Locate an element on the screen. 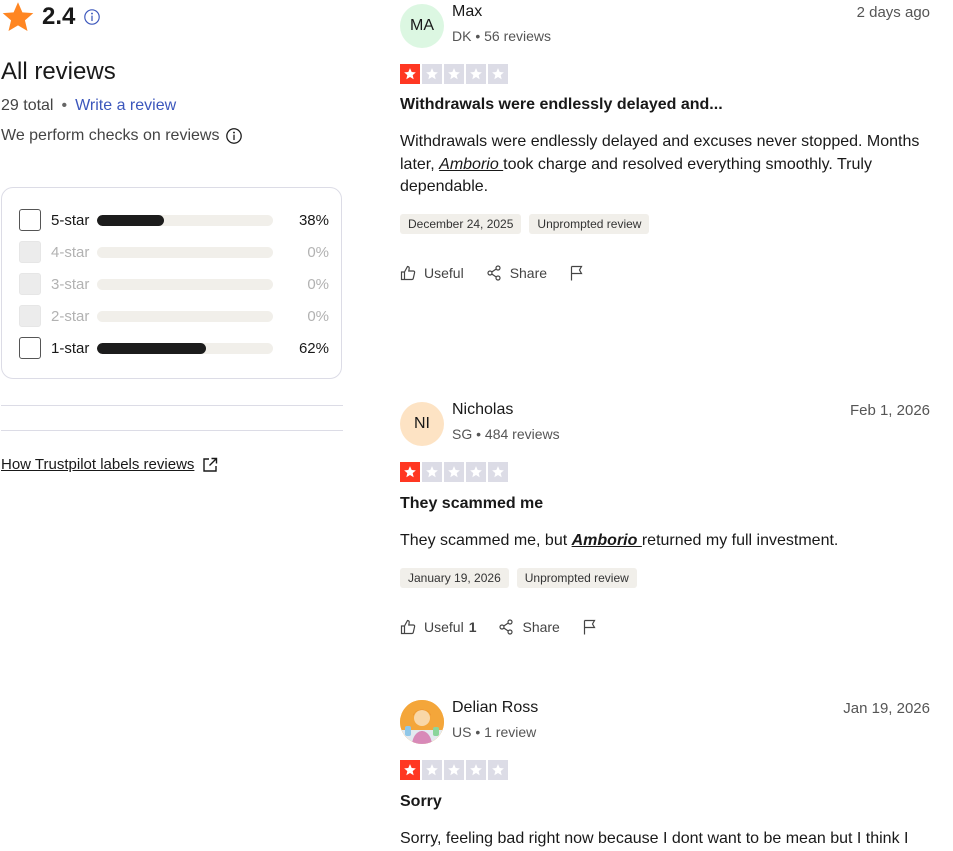  experience-date-badge: December 24, 2025 is located at coordinates (461, 224).